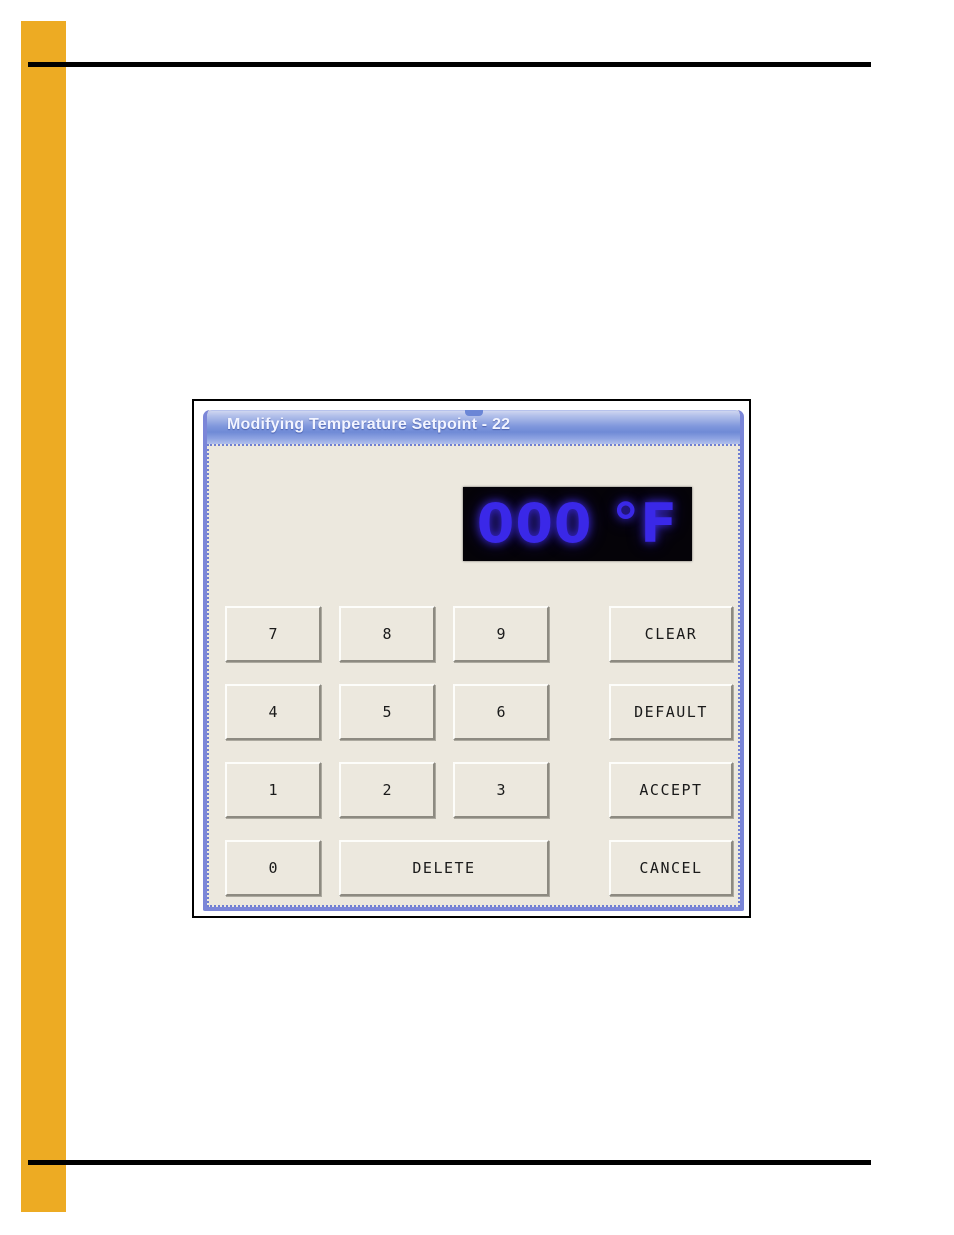  Describe the element at coordinates (501, 634) in the screenshot. I see `key-9: 9` at that location.